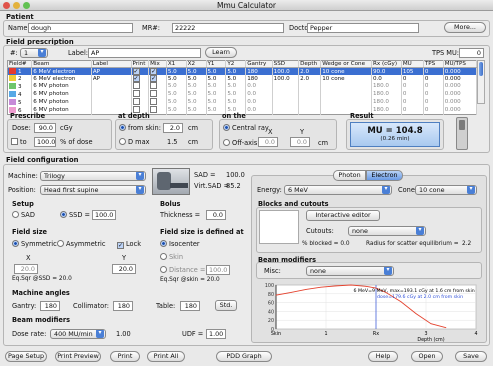 This screenshot has width=493, height=366. I want to click on skin-radio: Skin, so click(171, 257).